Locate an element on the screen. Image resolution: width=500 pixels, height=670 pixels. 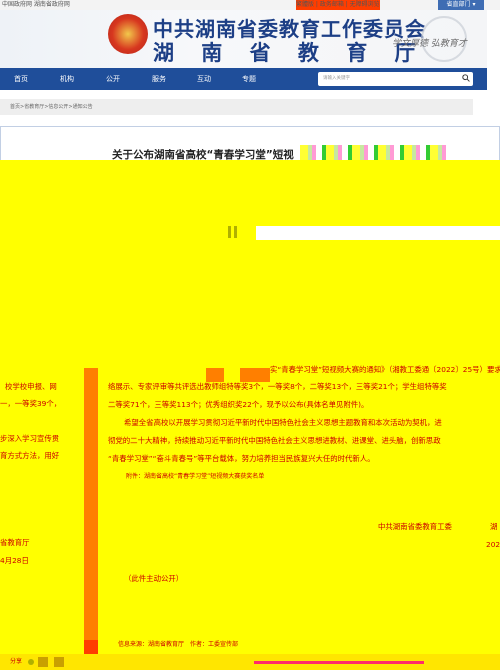
overlay-gap is located at coordinates (378, 233).